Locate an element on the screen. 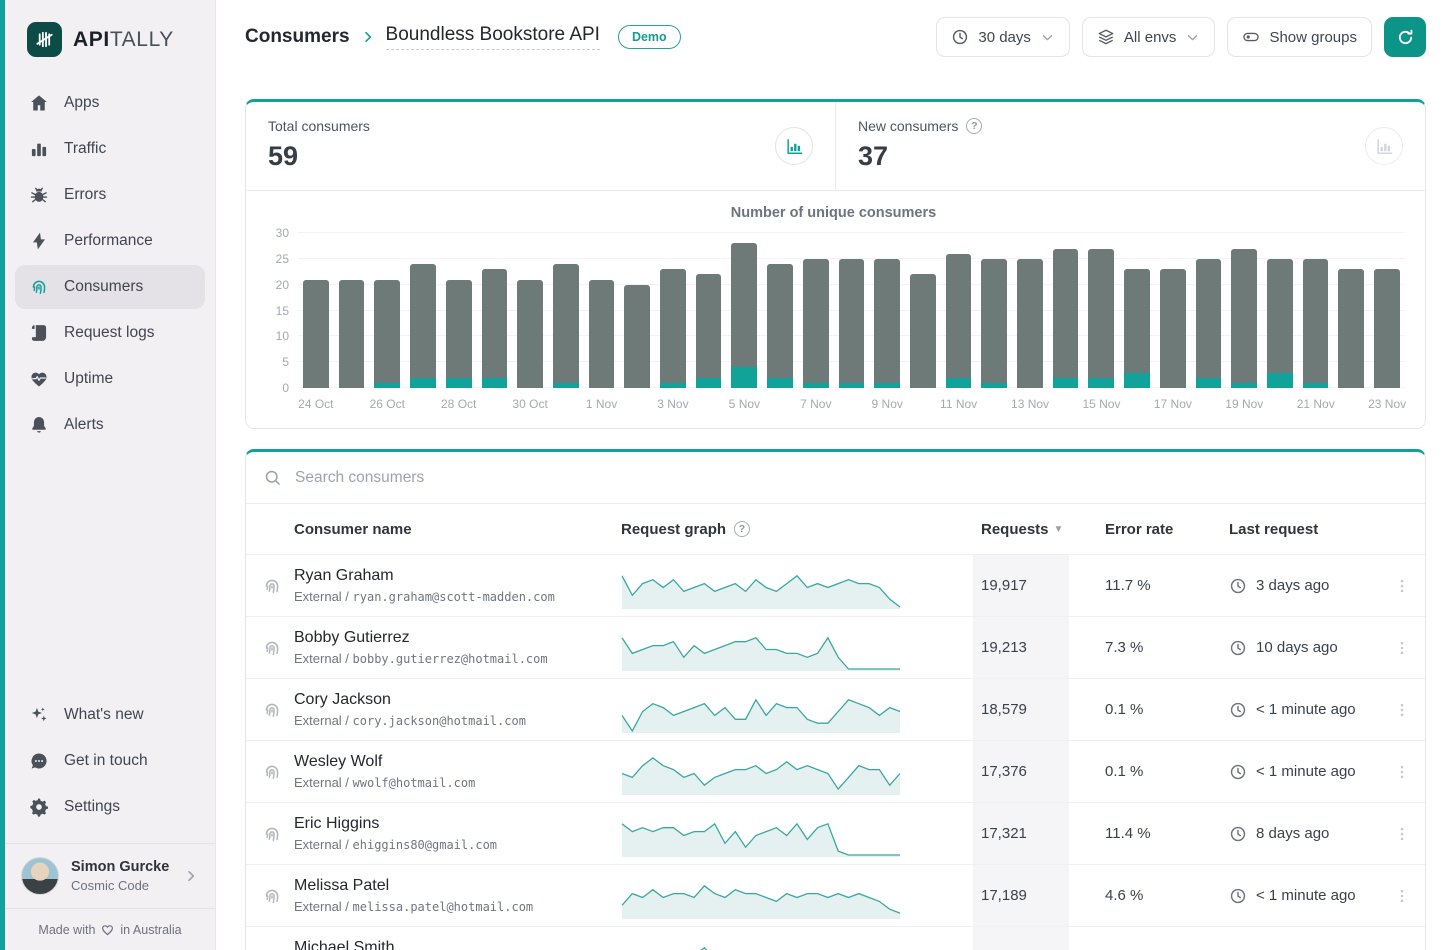  layers-icon is located at coordinates (1106, 37).